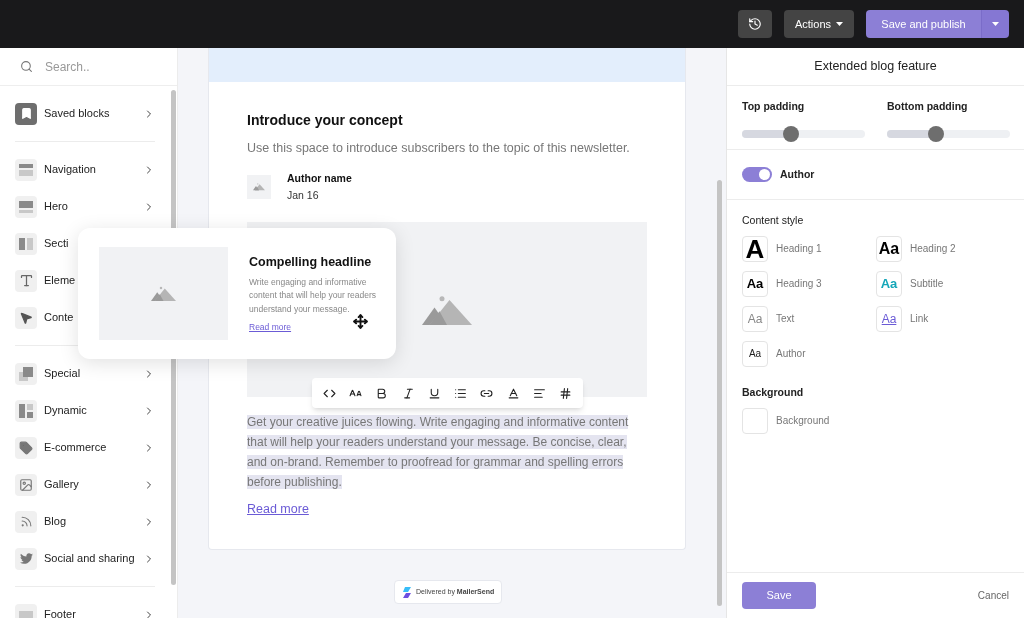 This screenshot has width=1024, height=618. Describe the element at coordinates (311, 262) in the screenshot. I see `card-headline: Compelling headline` at that location.